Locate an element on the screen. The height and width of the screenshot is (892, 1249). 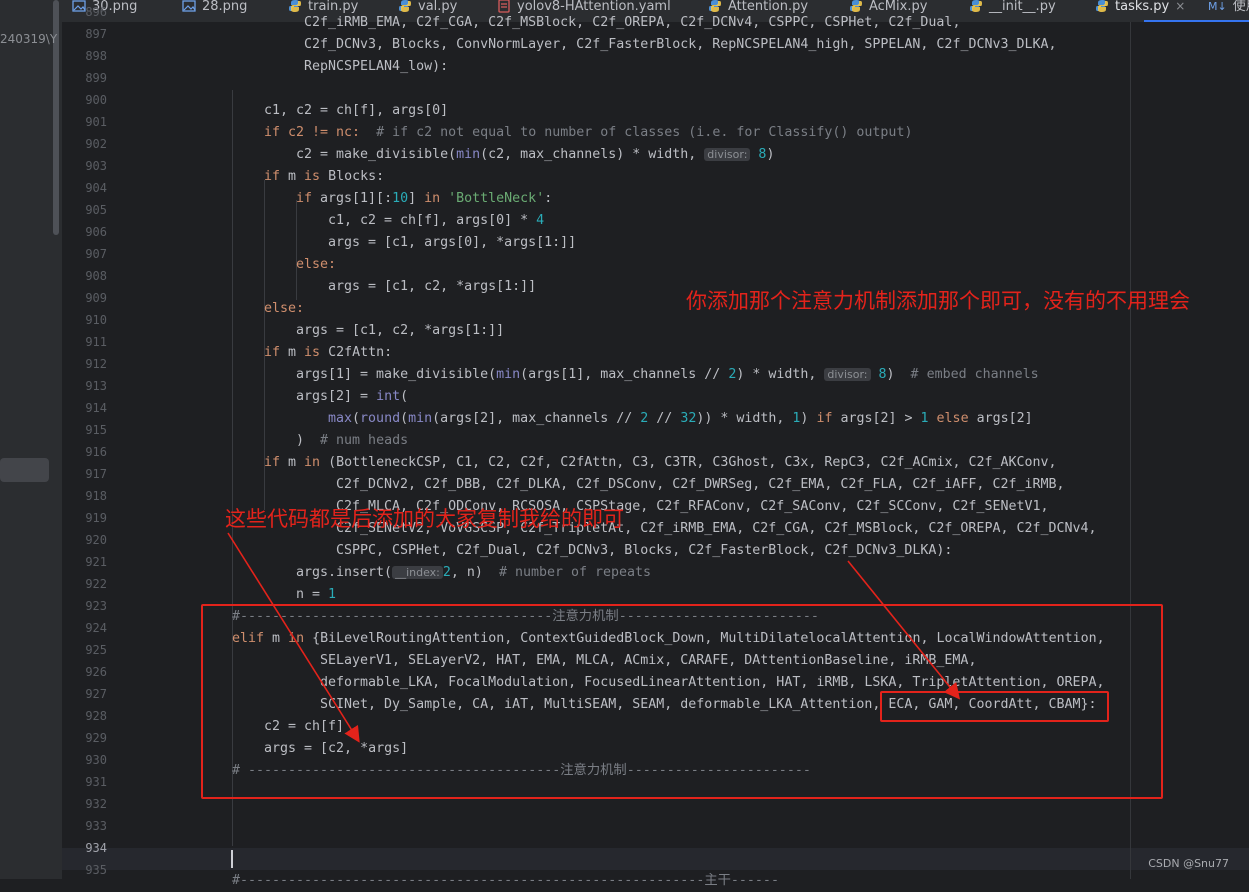
watermark: CSDN @Snu77 is located at coordinates (1188, 863).